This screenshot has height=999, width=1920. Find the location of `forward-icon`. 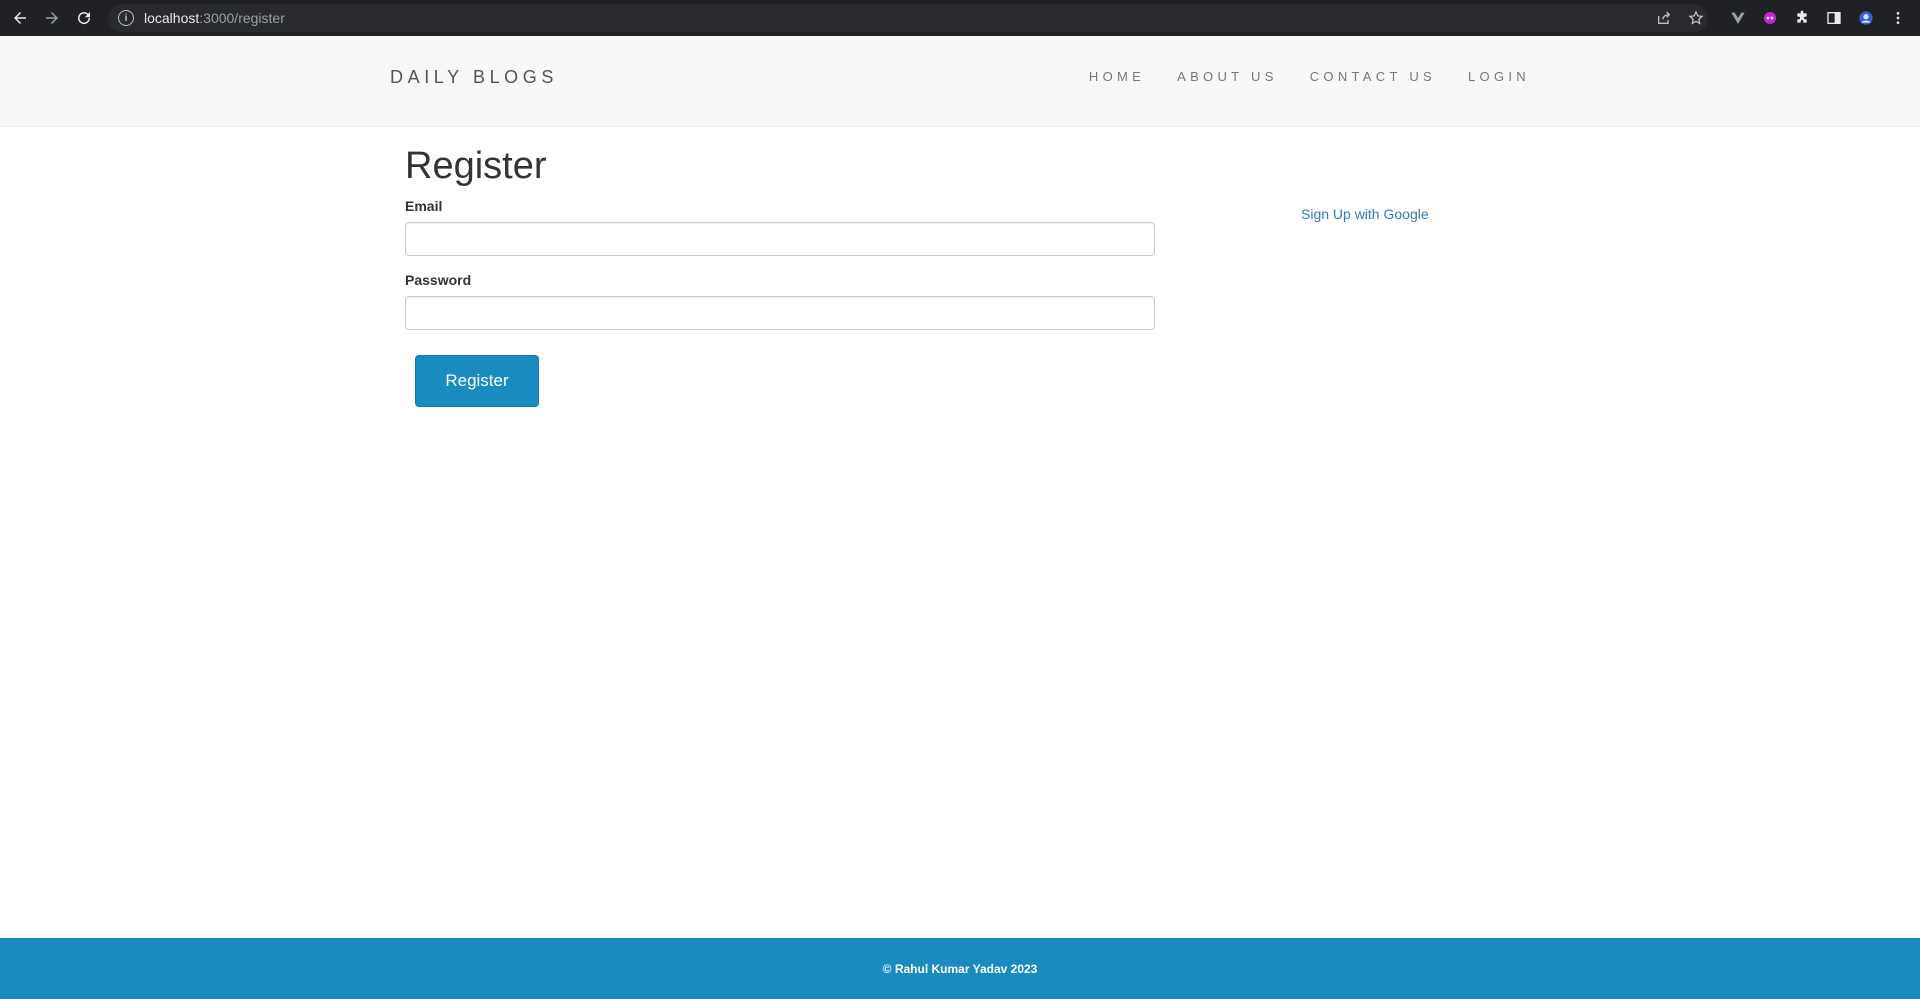

forward-icon is located at coordinates (52, 18).